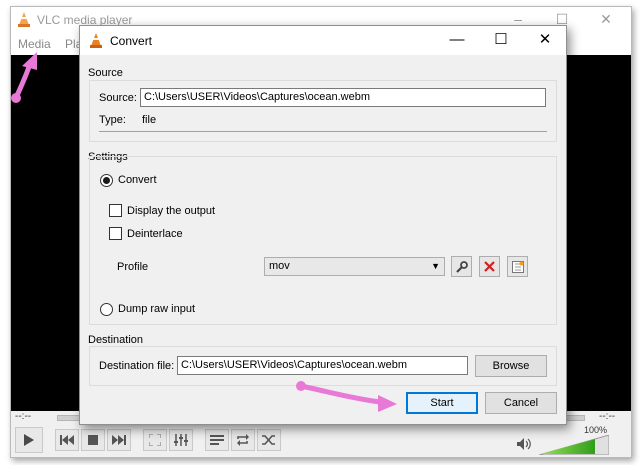 The height and width of the screenshot is (465, 640). I want to click on volume-percentage: 100%, so click(595, 430).